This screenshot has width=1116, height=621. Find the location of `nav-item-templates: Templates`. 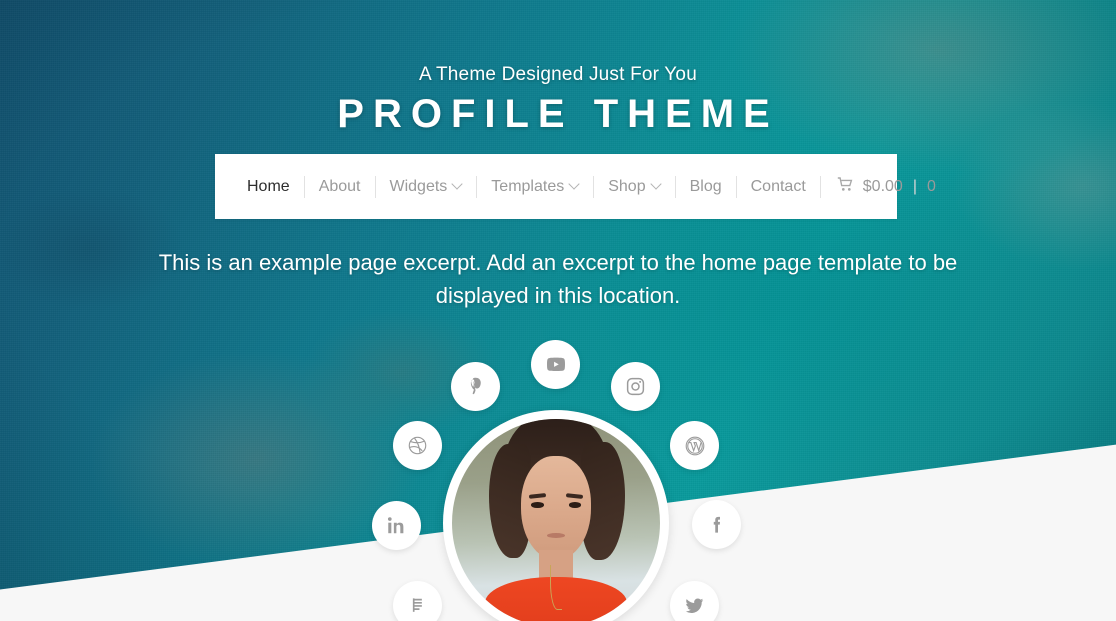

nav-item-templates: Templates is located at coordinates (535, 186).